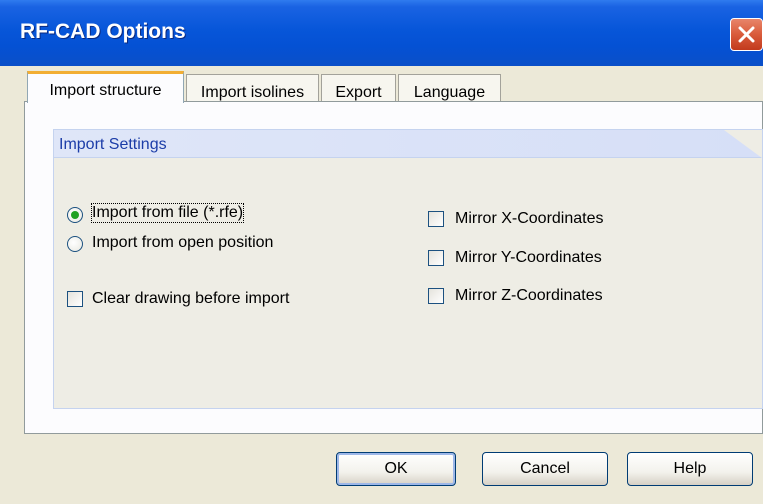  Describe the element at coordinates (190, 299) in the screenshot. I see `clear-drawing-label: Clear drawing before import` at that location.